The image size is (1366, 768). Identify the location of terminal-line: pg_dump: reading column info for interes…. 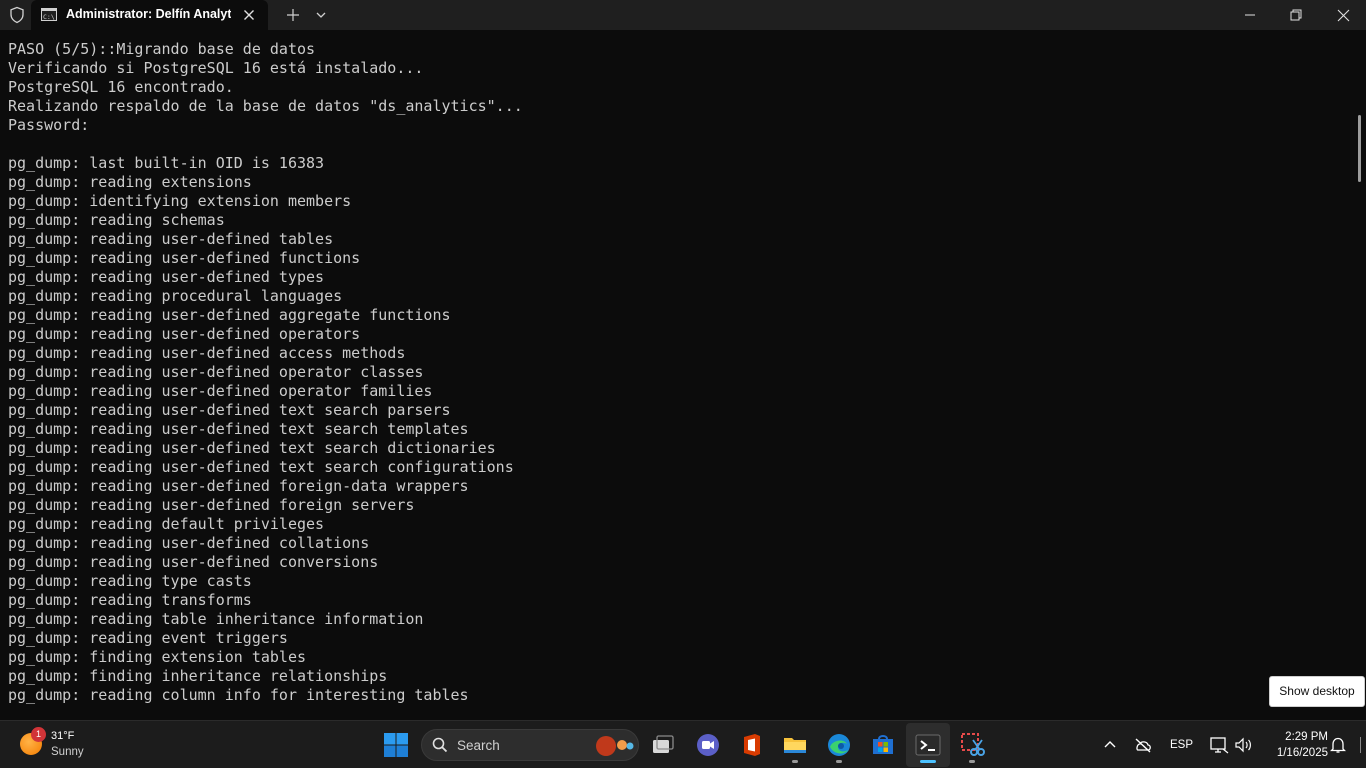
(238, 695).